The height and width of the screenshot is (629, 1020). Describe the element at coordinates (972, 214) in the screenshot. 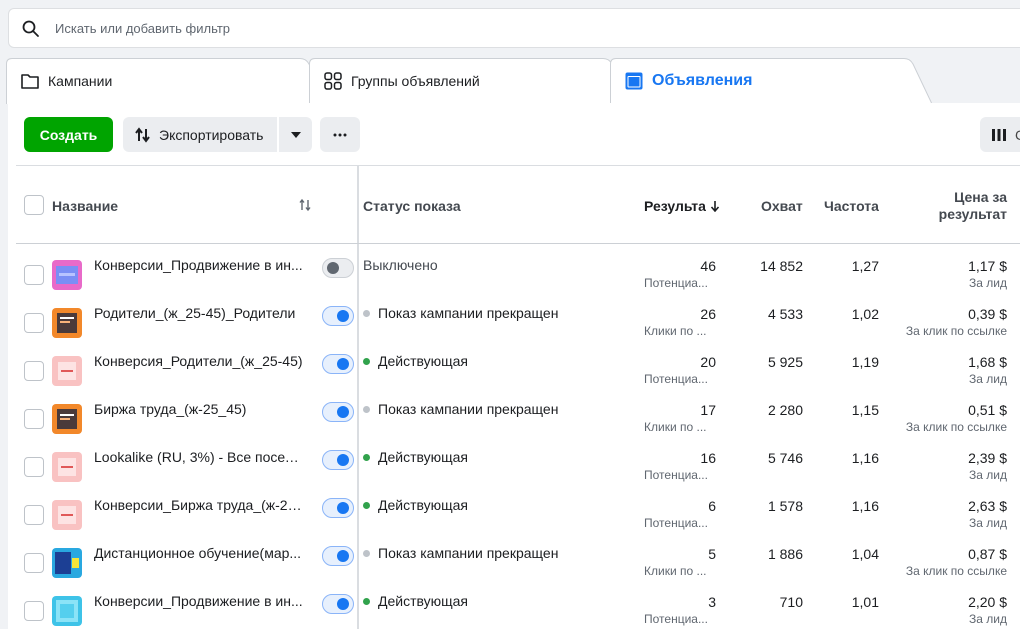

I see `header-cost-line2: результат` at that location.